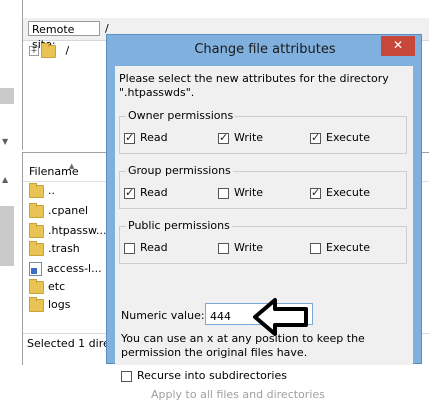 The height and width of the screenshot is (401, 429). What do you see at coordinates (68, 210) in the screenshot?
I see `file-name: .cpanel` at bounding box center [68, 210].